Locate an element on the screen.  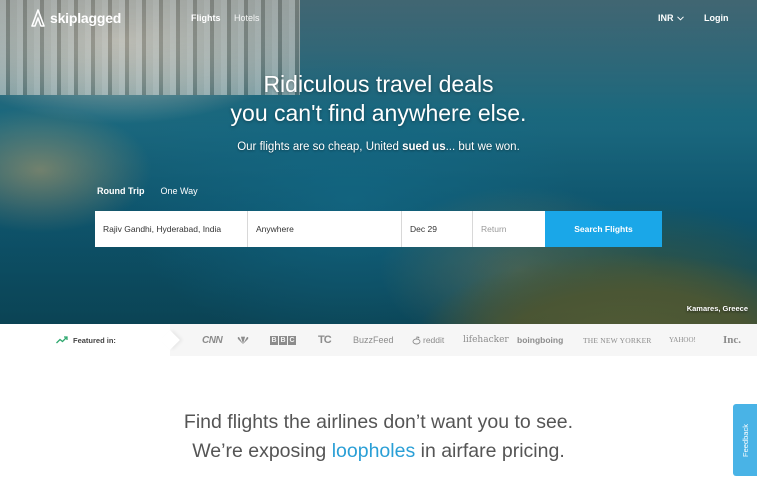
nav-flights-link: Flights is located at coordinates (206, 18).